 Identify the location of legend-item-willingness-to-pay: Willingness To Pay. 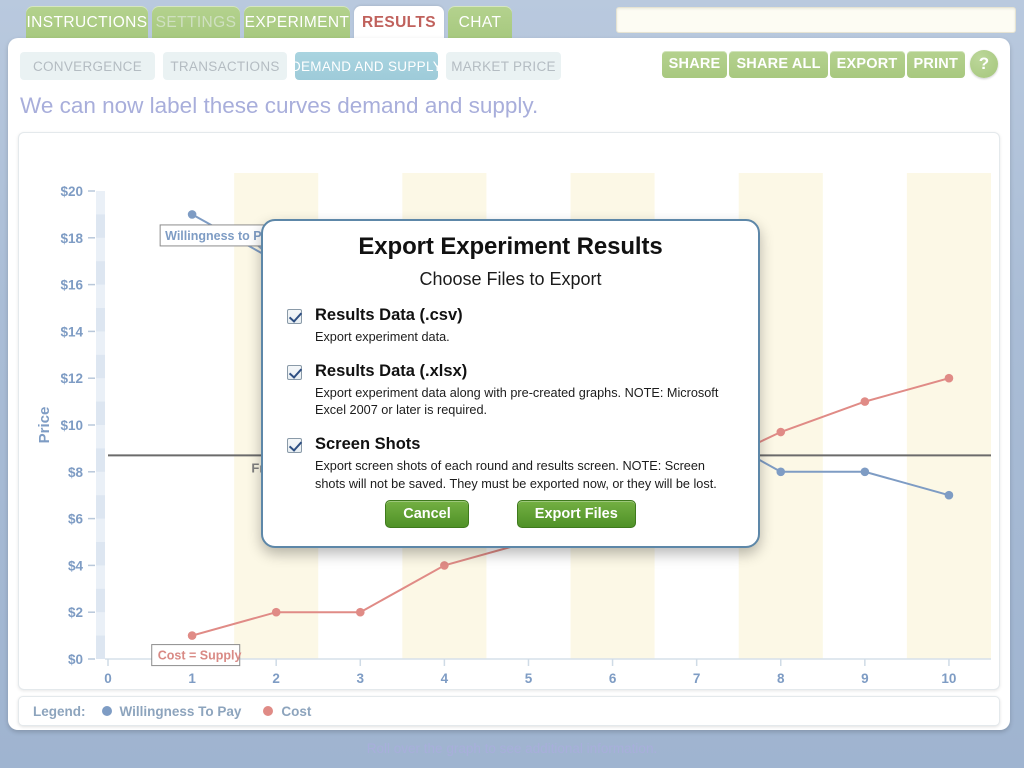
(171, 711).